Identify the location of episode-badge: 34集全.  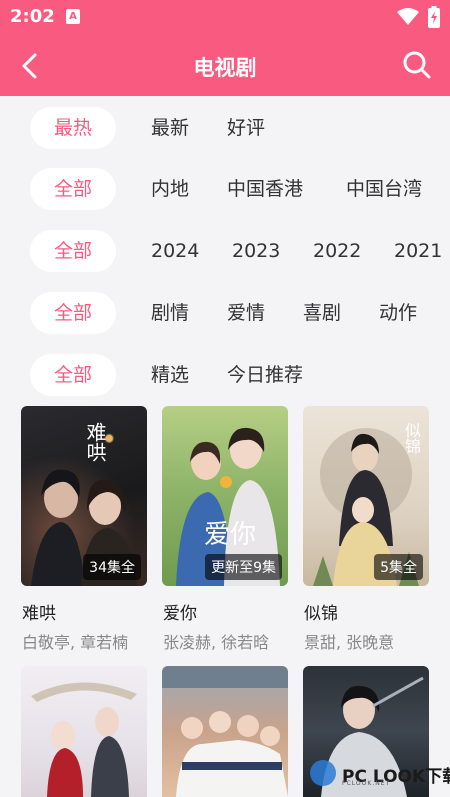
(112, 567).